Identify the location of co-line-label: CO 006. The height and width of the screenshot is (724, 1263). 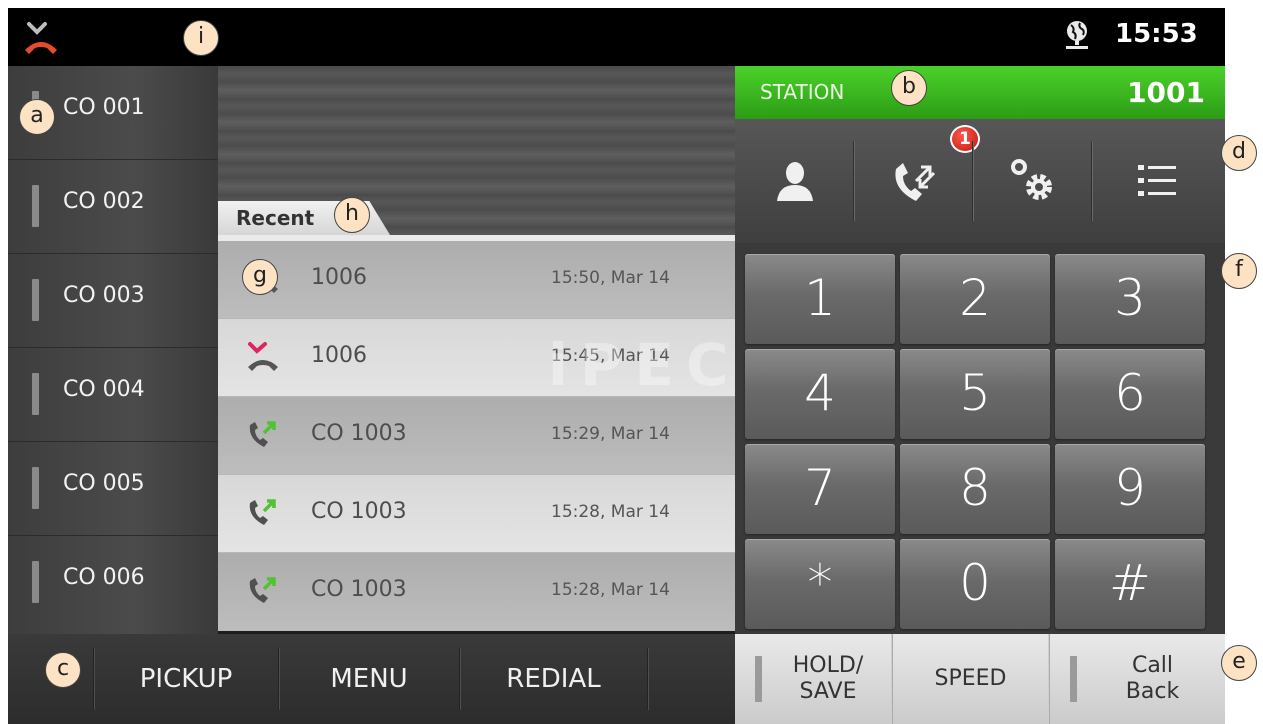
(104, 577).